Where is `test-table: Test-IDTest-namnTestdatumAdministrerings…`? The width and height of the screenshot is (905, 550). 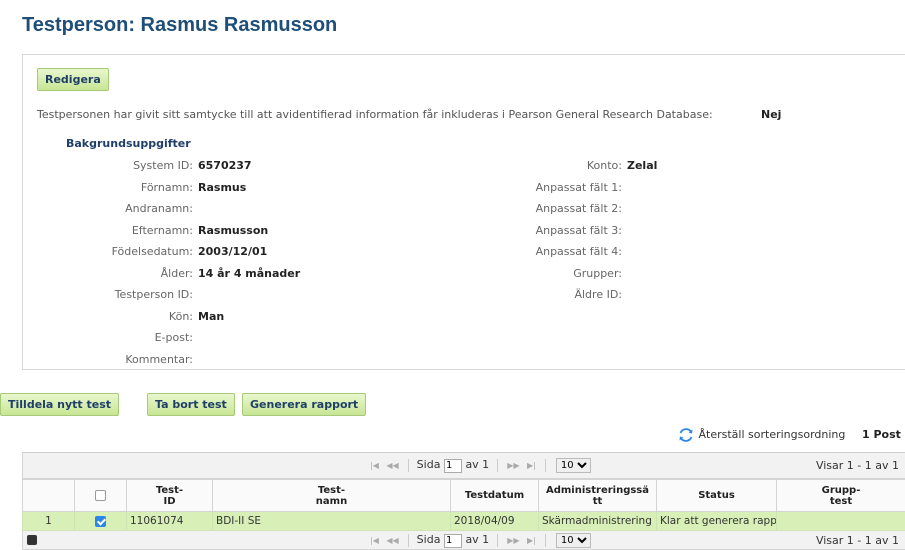 test-table: Test-IDTest-namnTestdatumAdministrerings… is located at coordinates (463, 505).